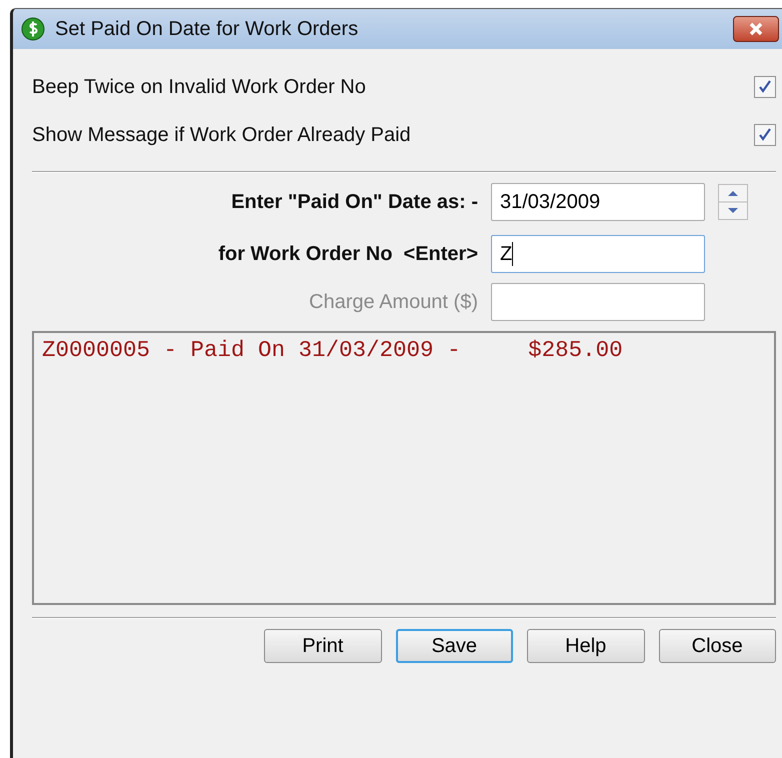  Describe the element at coordinates (347, 254) in the screenshot. I see `field-label: for Work Order No <Enter>` at that location.